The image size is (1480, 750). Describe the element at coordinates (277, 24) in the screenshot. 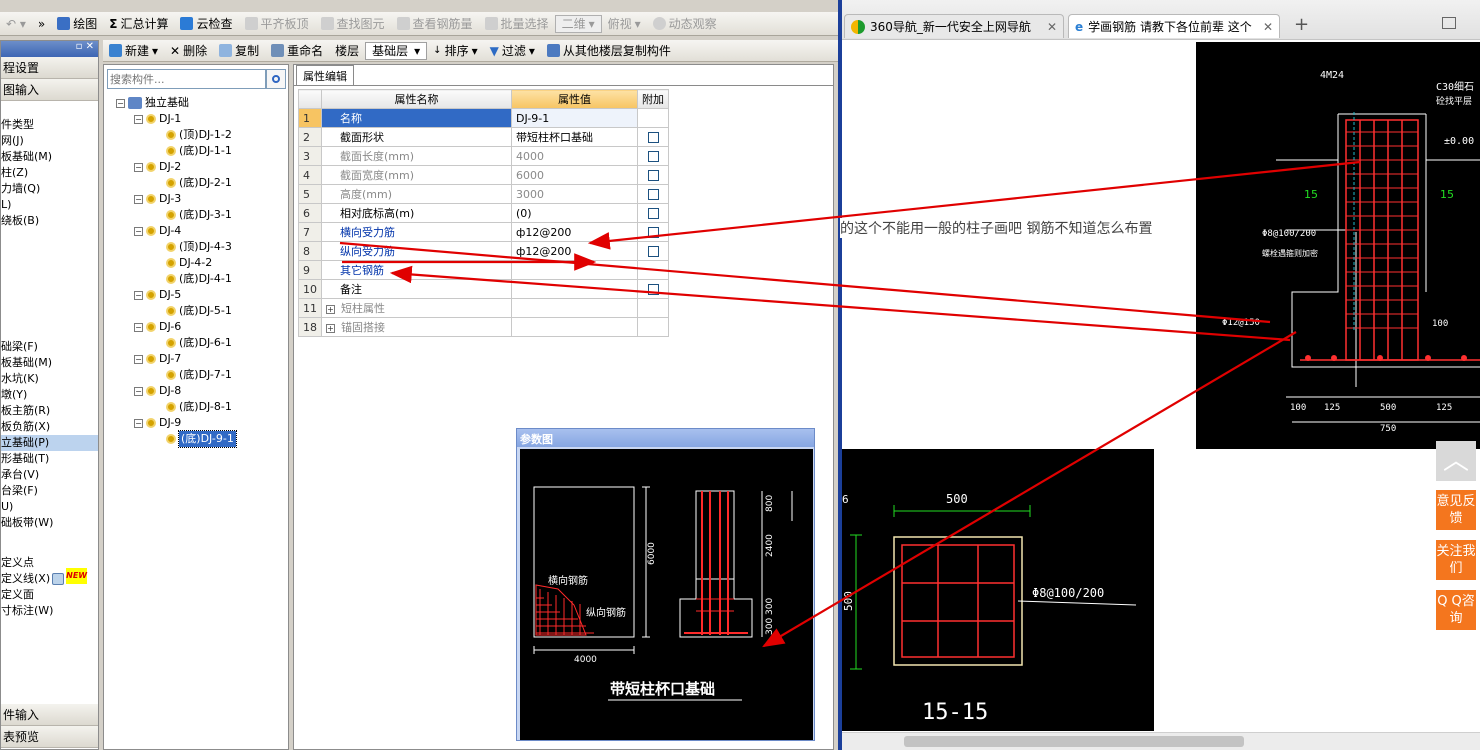

I see `flat-board-button: 平齐板顶` at that location.